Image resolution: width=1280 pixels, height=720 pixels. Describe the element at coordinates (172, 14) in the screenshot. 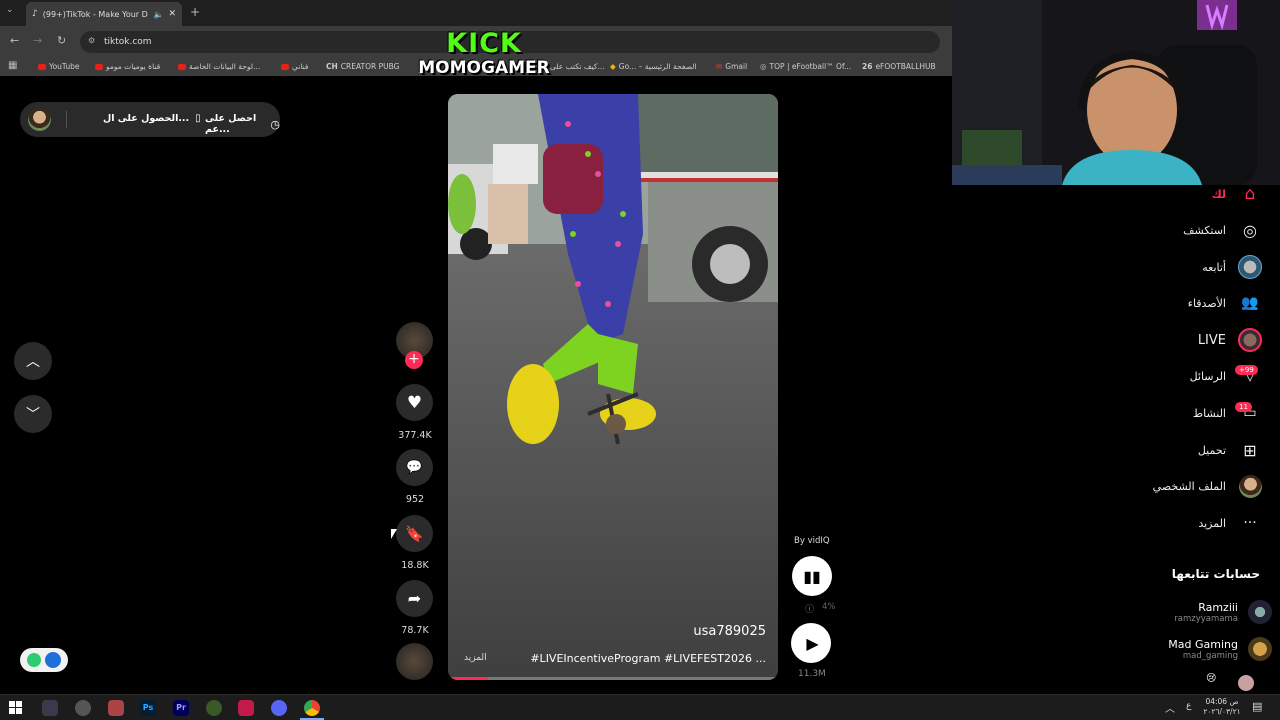

I see `close-tab-icon: ✕` at that location.